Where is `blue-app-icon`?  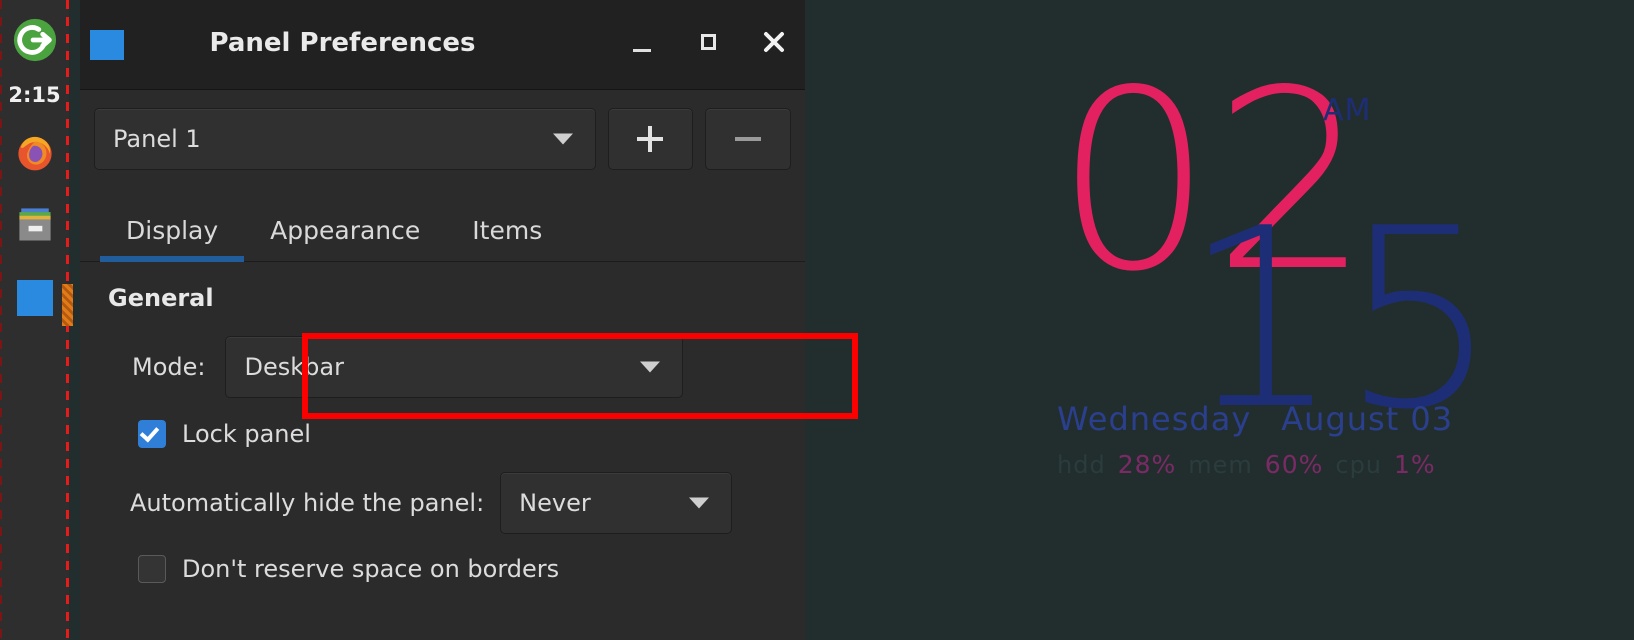
blue-app-icon is located at coordinates (34, 298).